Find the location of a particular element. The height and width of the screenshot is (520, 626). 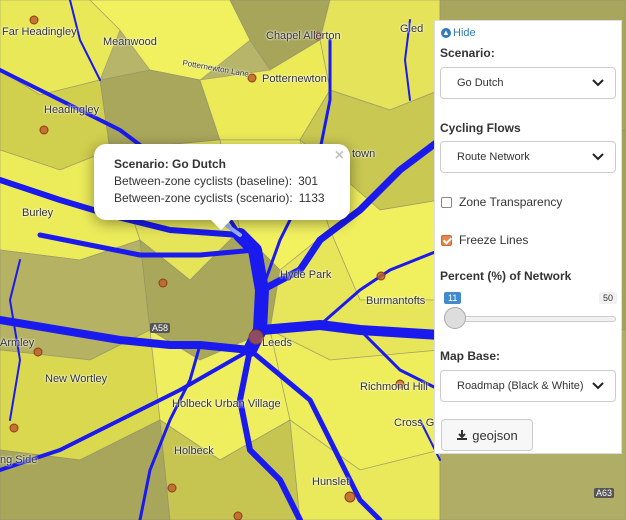

download-icon is located at coordinates (462, 435).